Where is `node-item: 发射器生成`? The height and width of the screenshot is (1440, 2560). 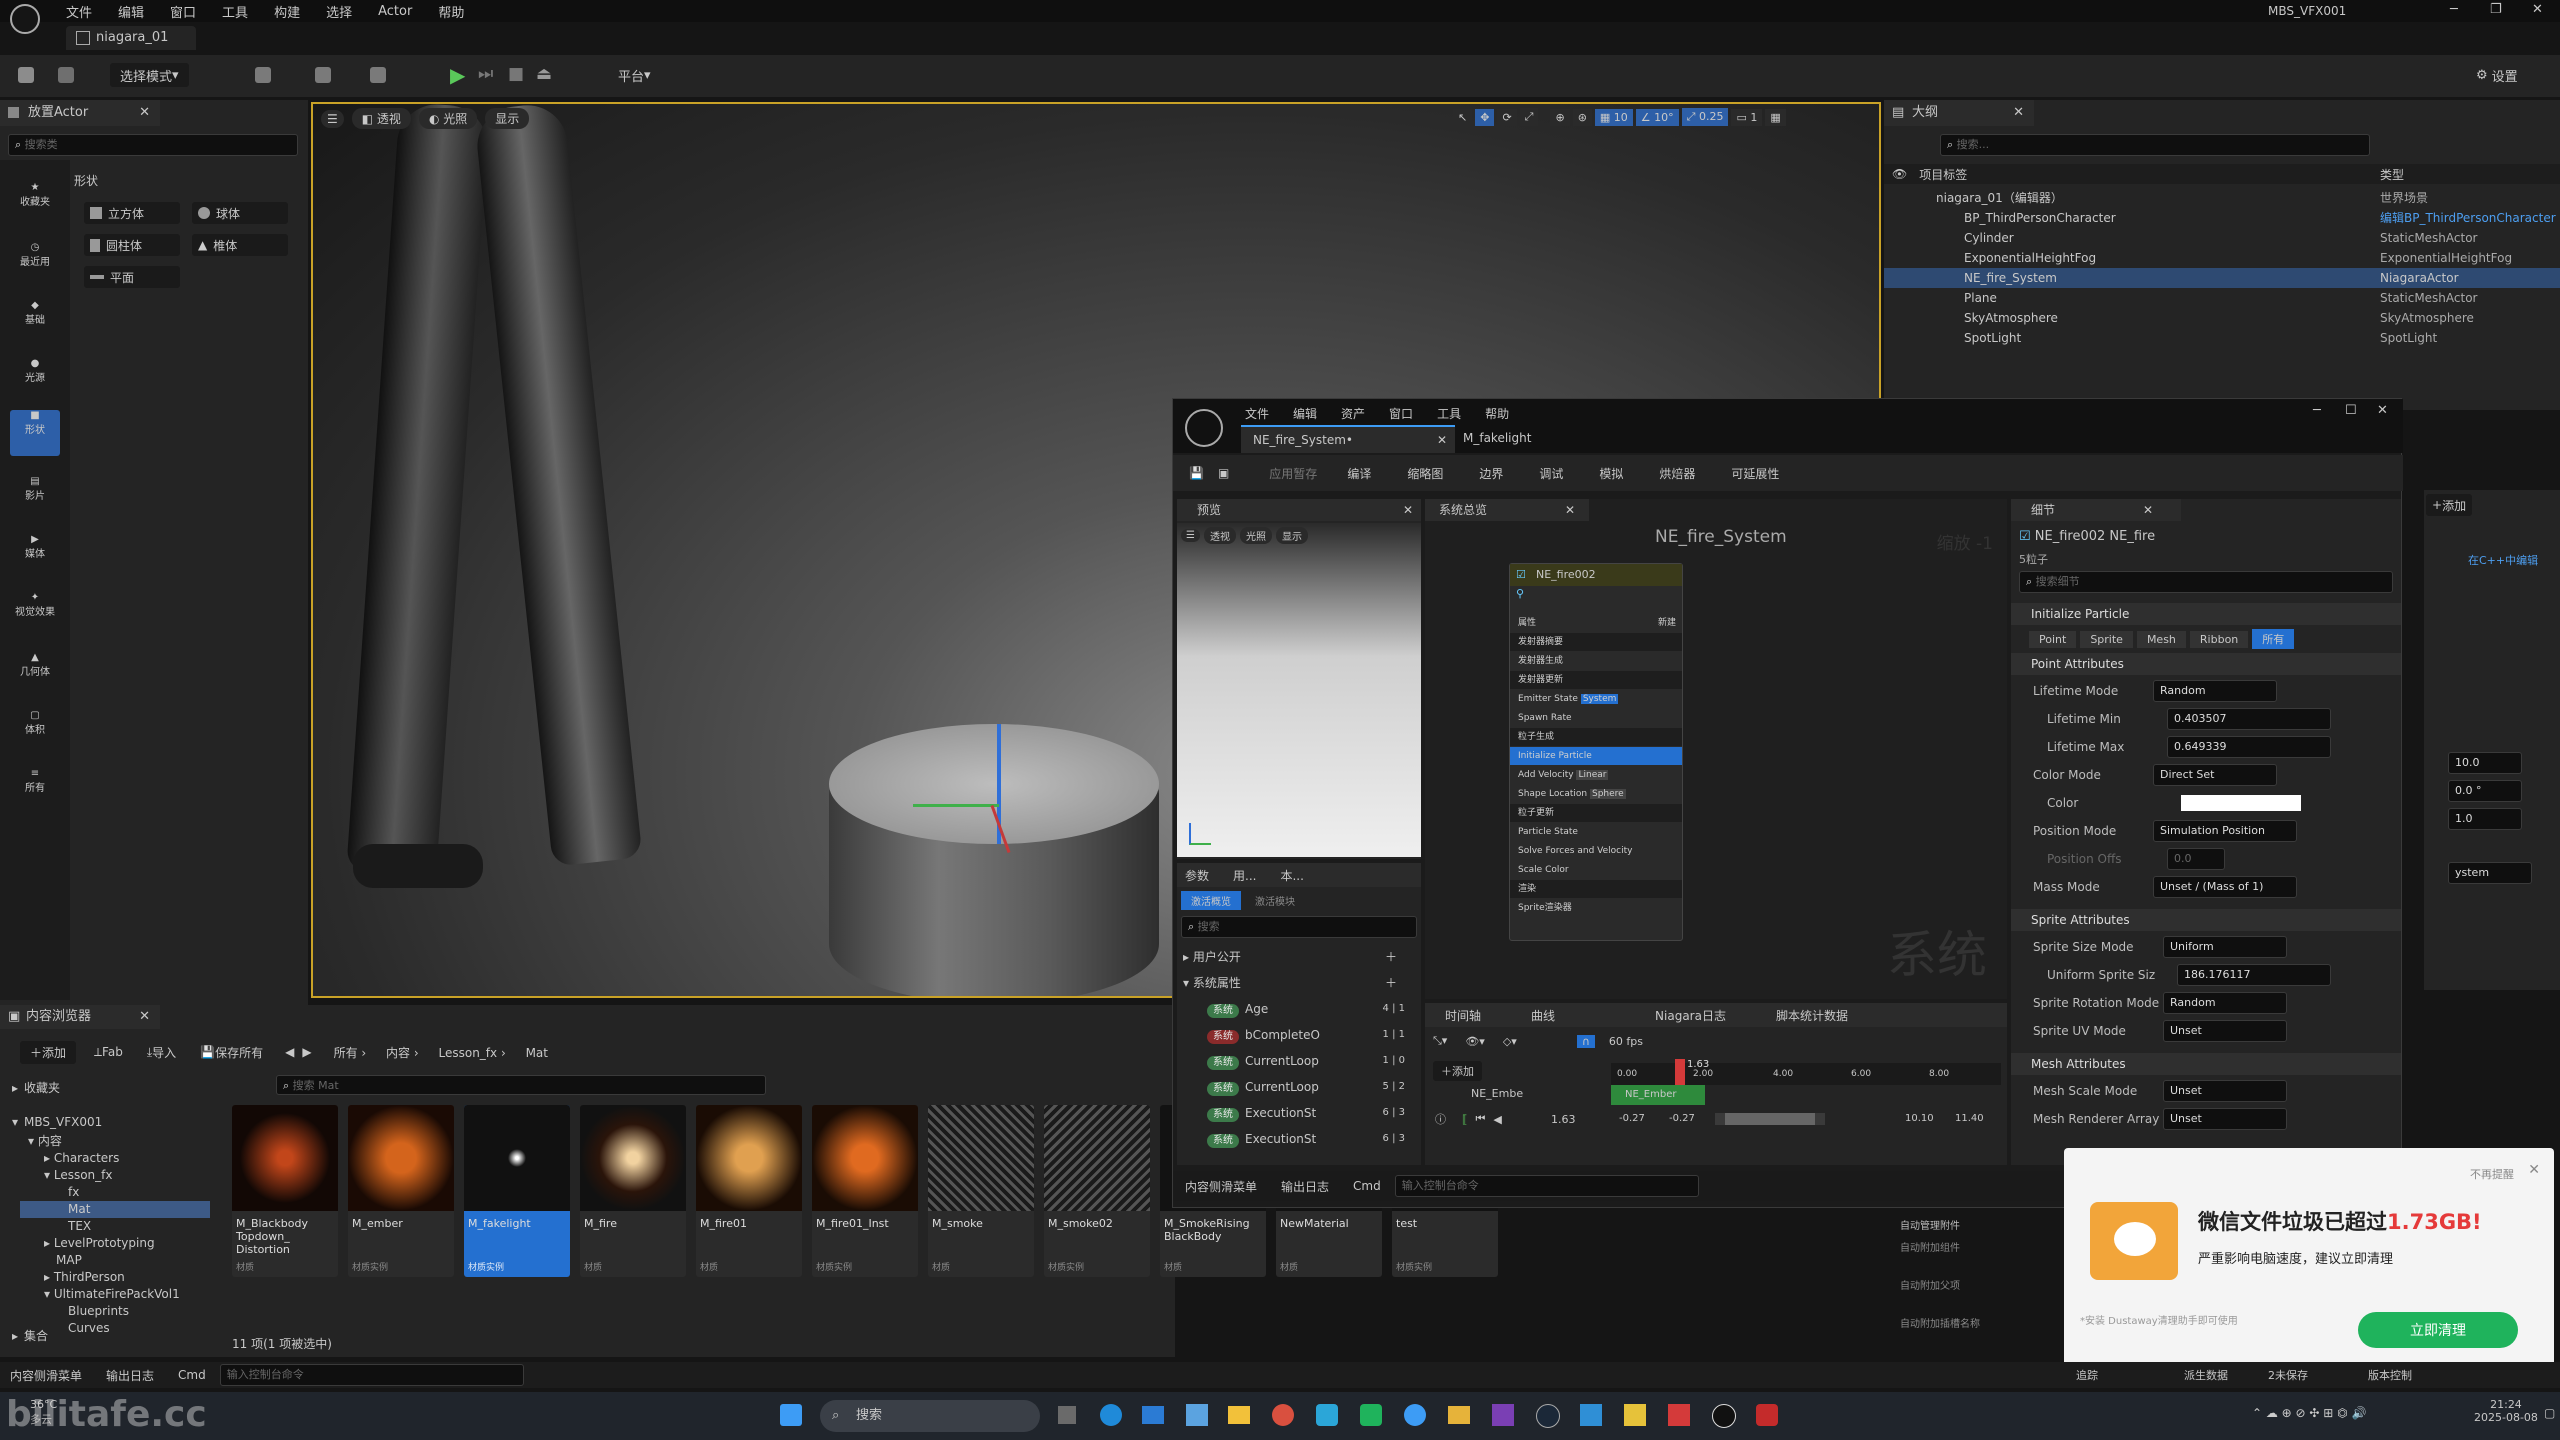
node-item: 发射器生成 is located at coordinates (1596, 661).